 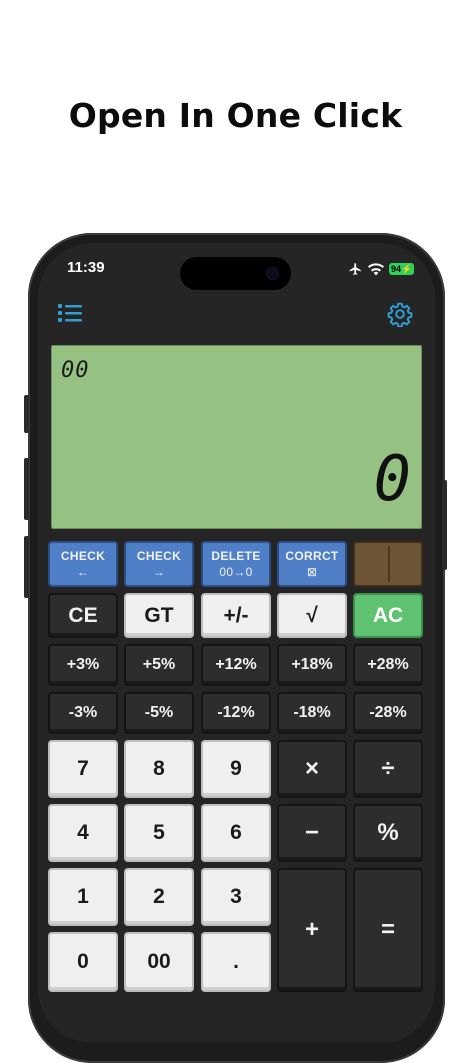 What do you see at coordinates (236, 572) in the screenshot?
I see `key-sublabel: 00→0` at bounding box center [236, 572].